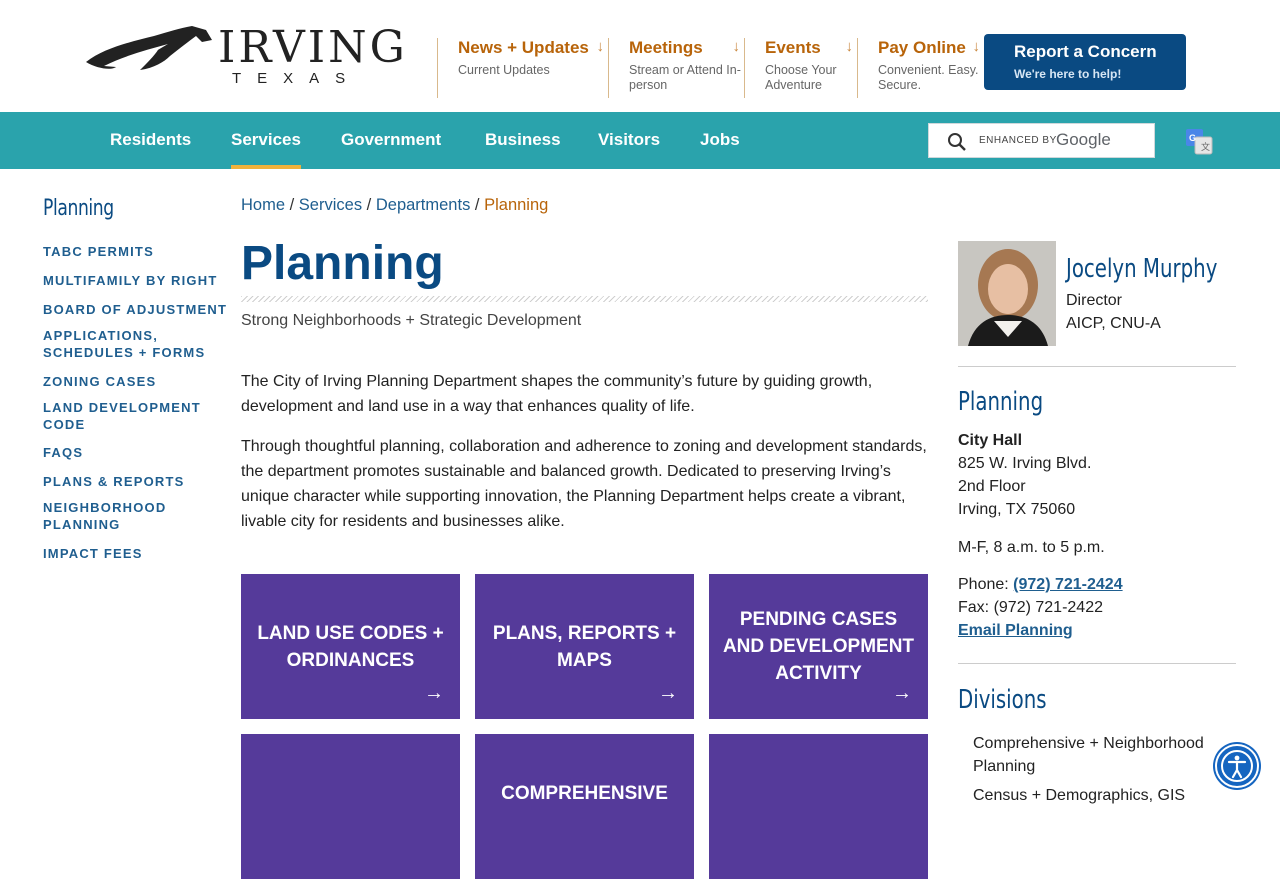  Describe the element at coordinates (1001, 402) in the screenshot. I see `contact-title: Planning` at that location.